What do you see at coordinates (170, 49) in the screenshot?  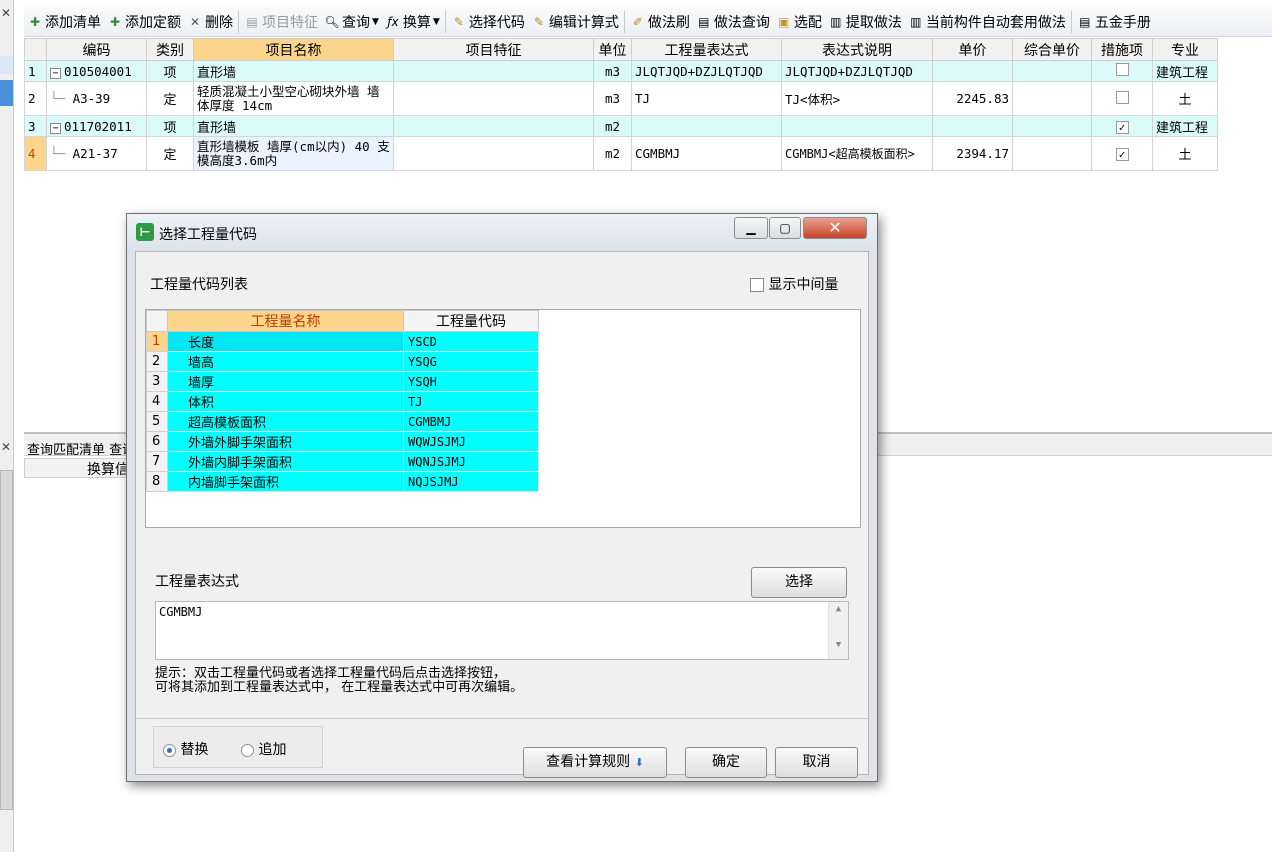 I see `col-header-type: 类别` at bounding box center [170, 49].